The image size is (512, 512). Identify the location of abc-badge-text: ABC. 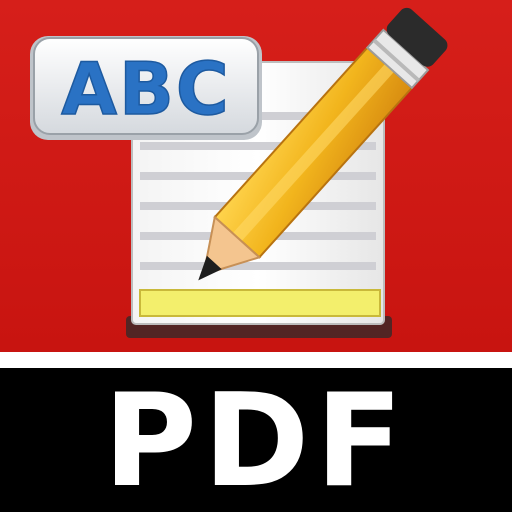
(145, 89).